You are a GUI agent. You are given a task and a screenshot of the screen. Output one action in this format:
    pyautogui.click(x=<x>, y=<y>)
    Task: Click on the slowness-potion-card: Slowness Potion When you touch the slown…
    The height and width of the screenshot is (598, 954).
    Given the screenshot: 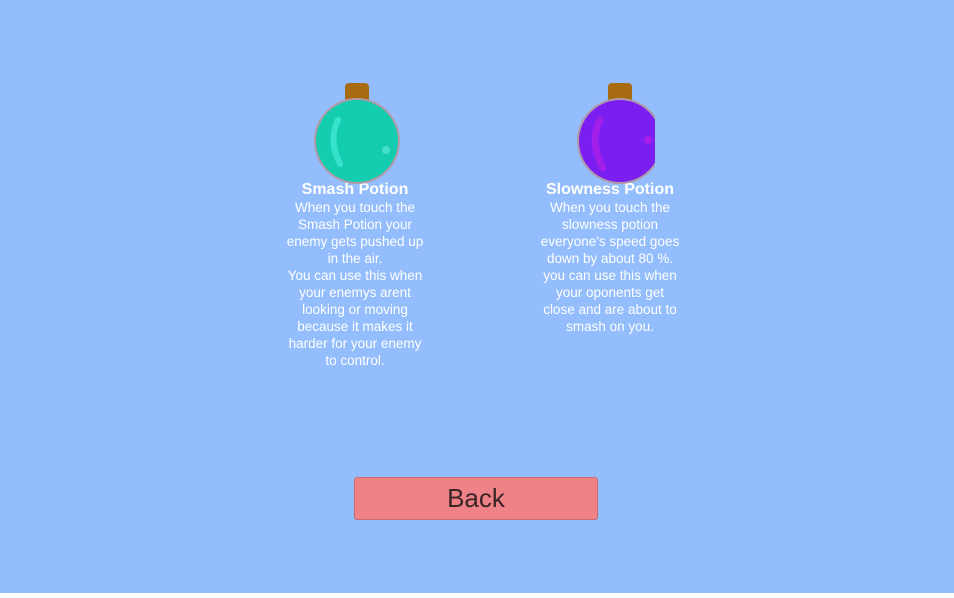 What is the action you would take?
    pyautogui.click(x=610, y=207)
    